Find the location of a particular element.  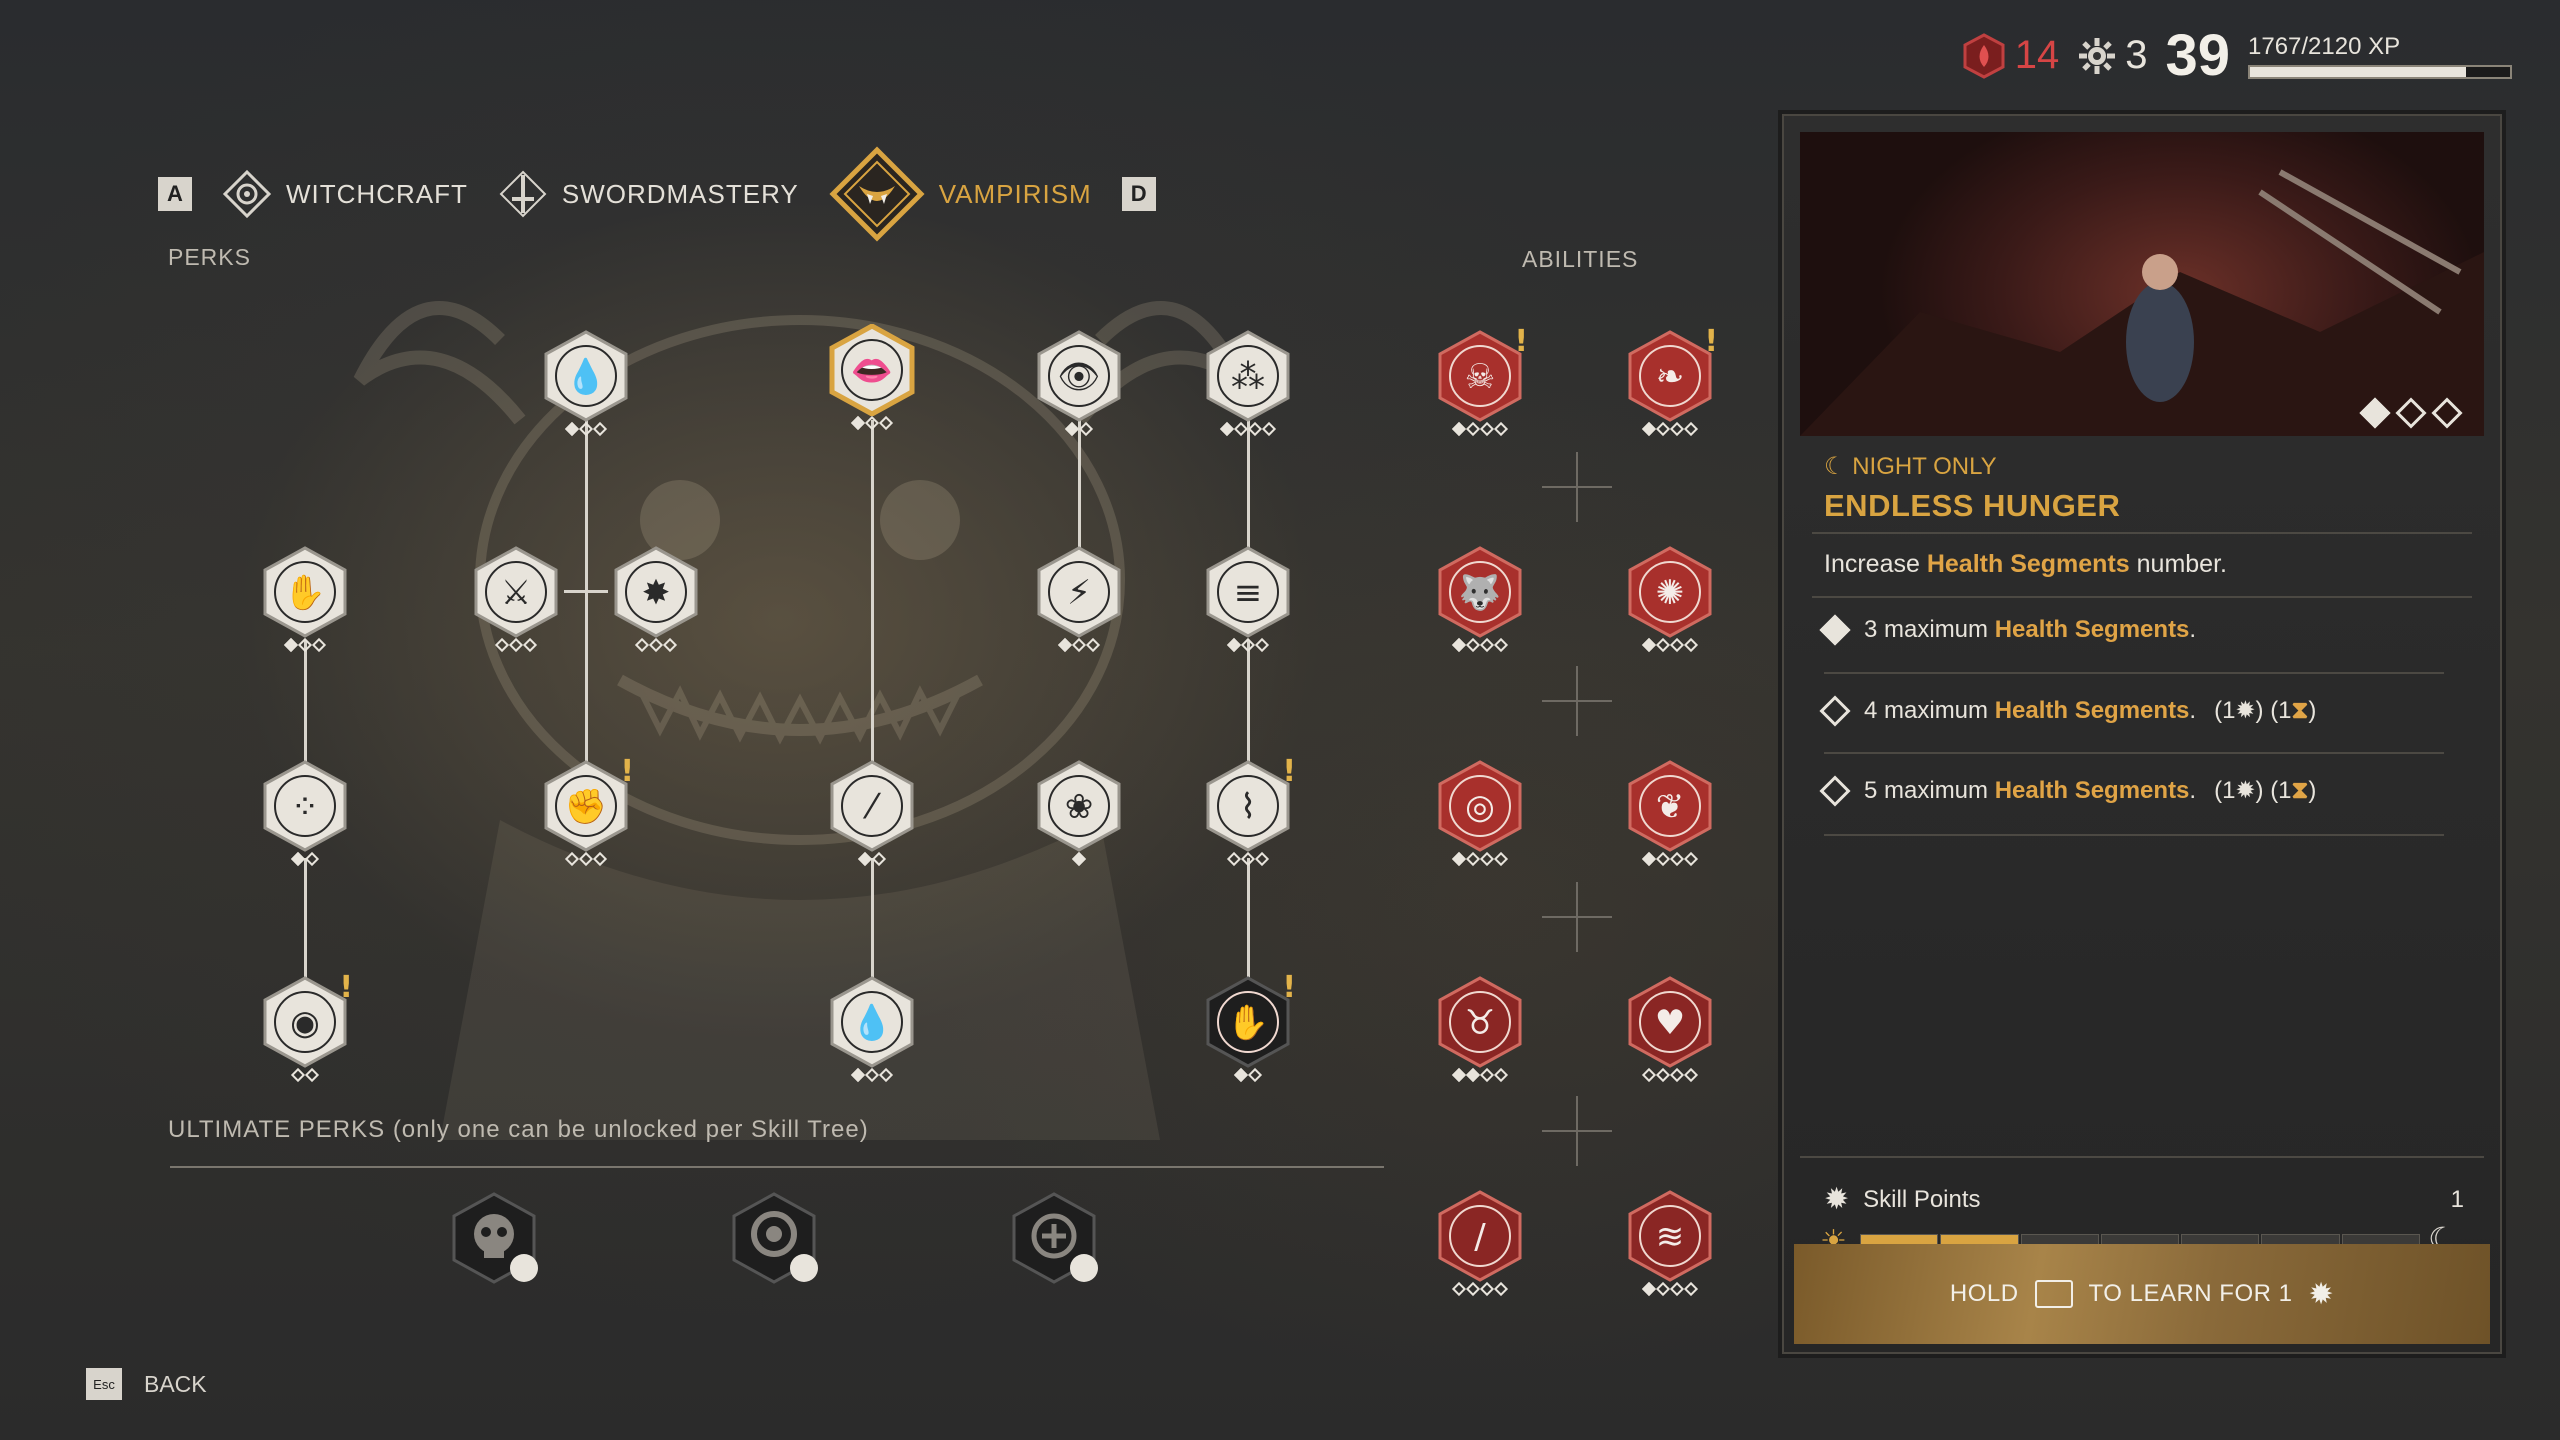

perk-dark-claw: ✋! is located at coordinates (1249, 1031).